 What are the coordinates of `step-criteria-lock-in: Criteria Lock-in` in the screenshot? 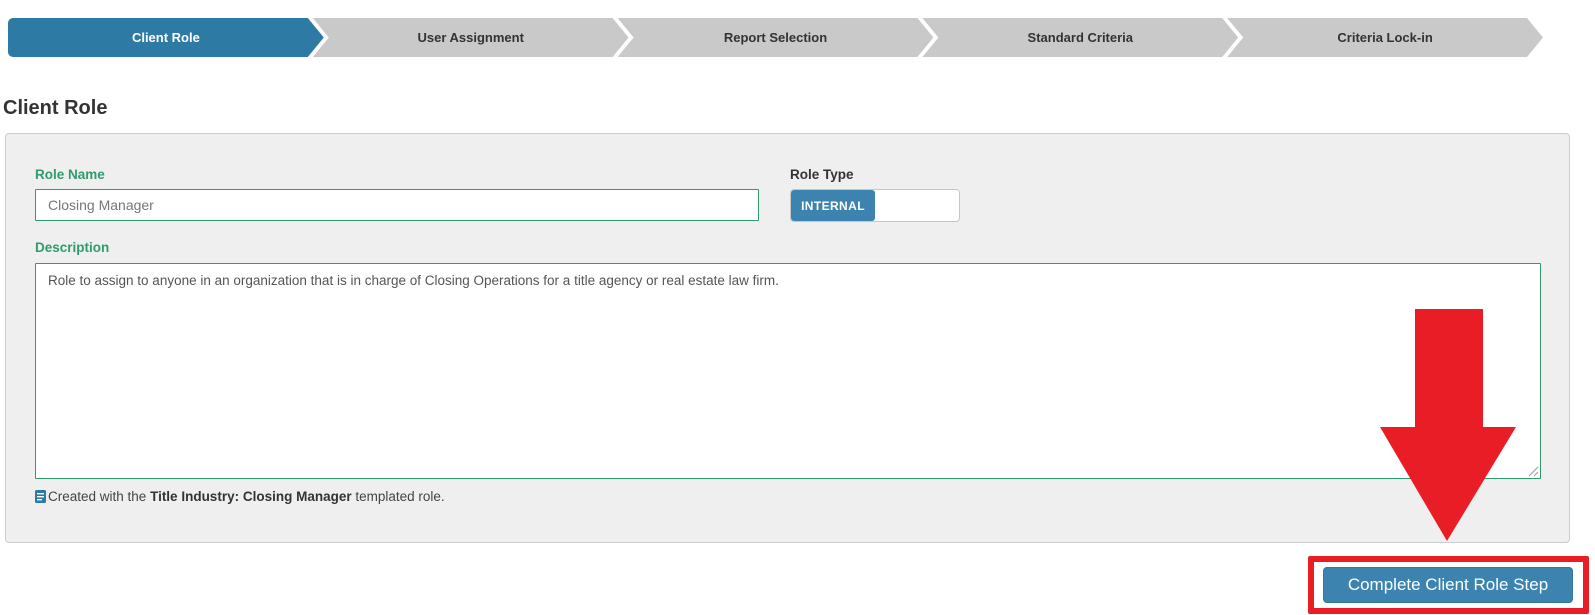 It's located at (1385, 37).